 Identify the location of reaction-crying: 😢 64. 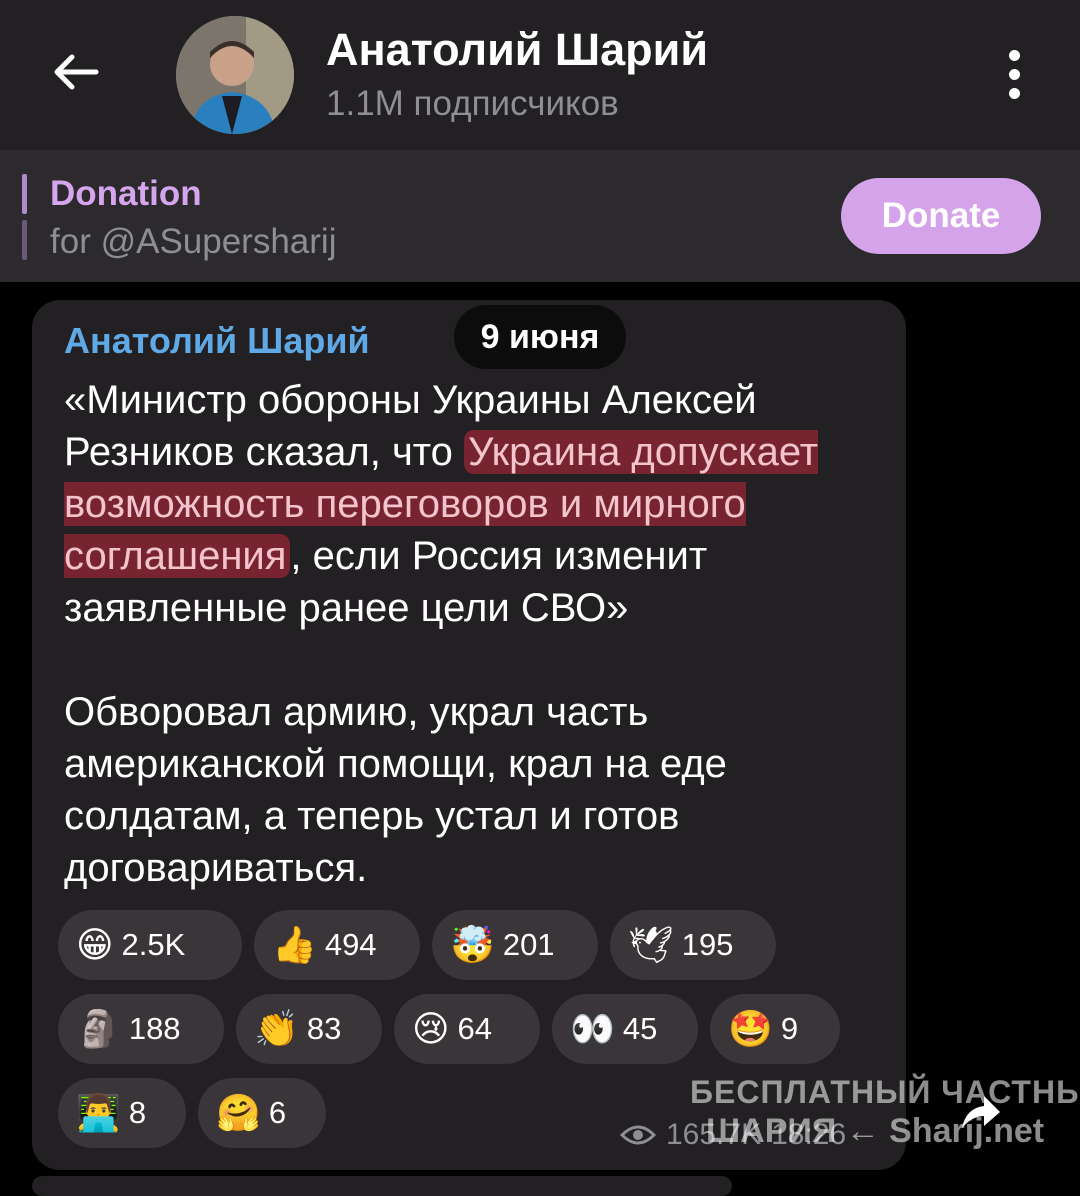
(467, 1029).